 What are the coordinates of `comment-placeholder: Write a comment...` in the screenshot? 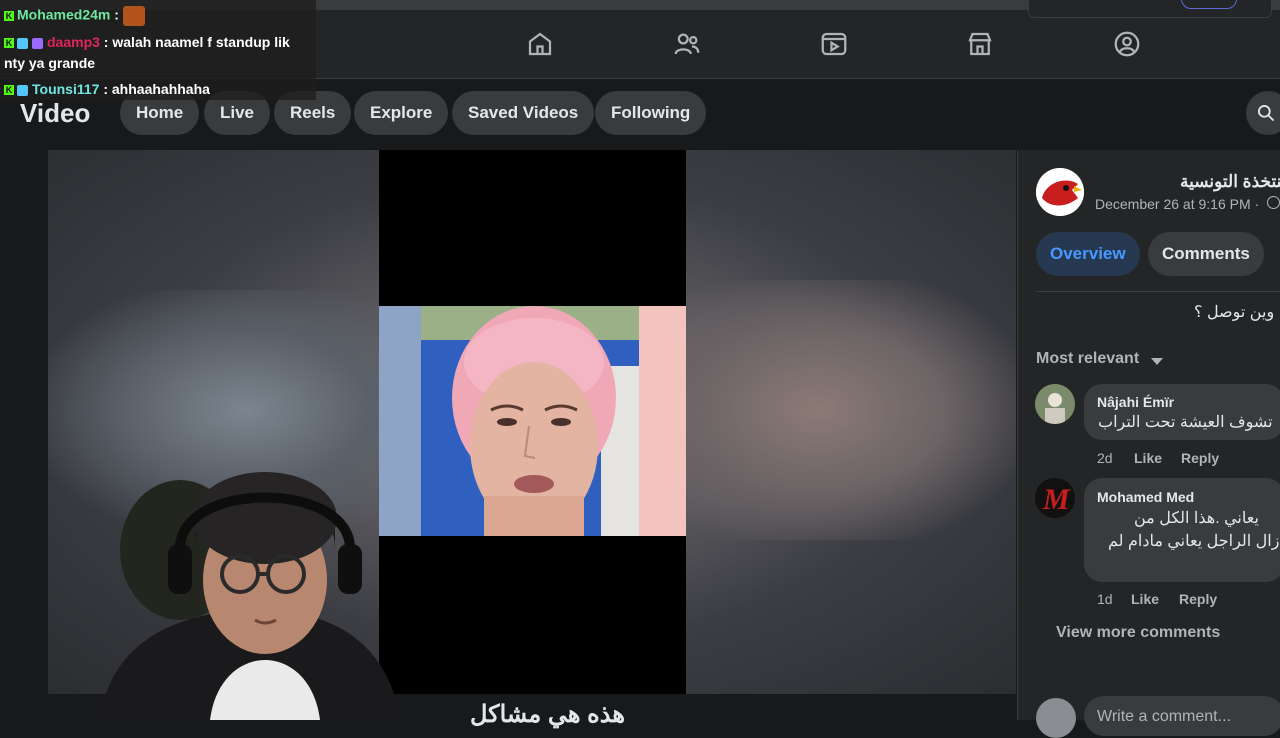 It's located at (1164, 716).